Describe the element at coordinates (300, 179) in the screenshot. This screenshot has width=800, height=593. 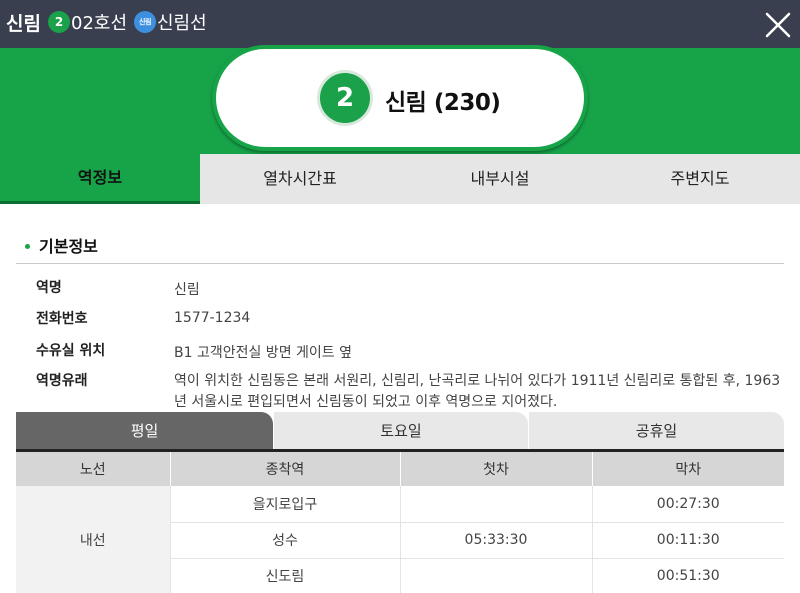
I see `tab-timetable: 열차시간표` at that location.